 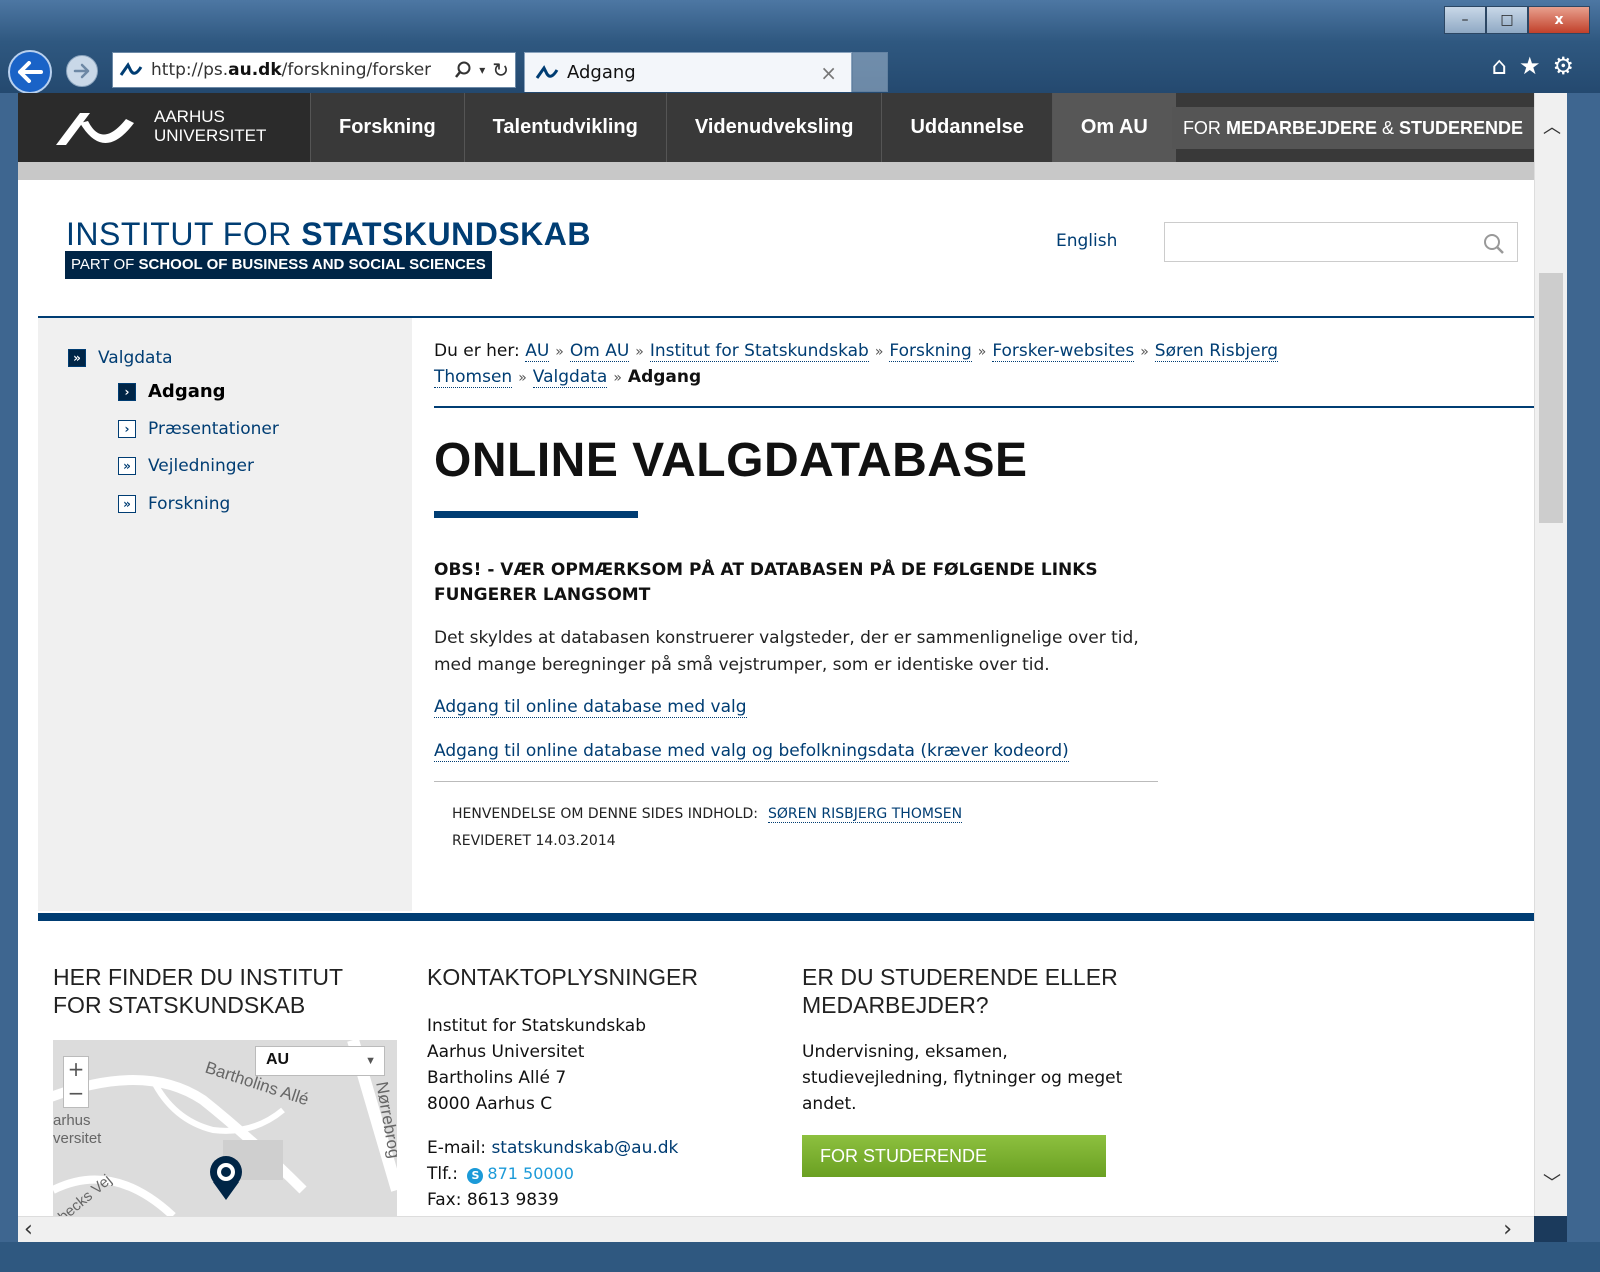 I want to click on tab-title: Adgang, so click(x=601, y=72).